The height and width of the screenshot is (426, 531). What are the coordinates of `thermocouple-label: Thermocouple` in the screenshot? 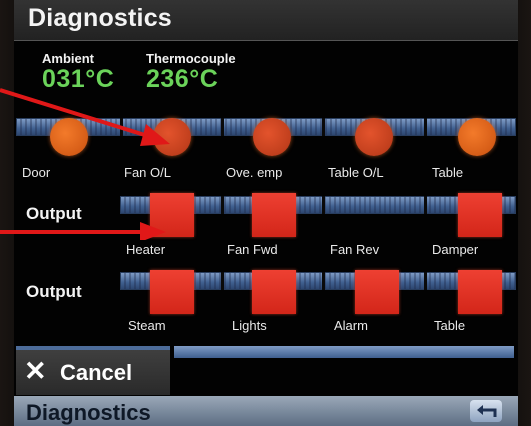 It's located at (191, 58).